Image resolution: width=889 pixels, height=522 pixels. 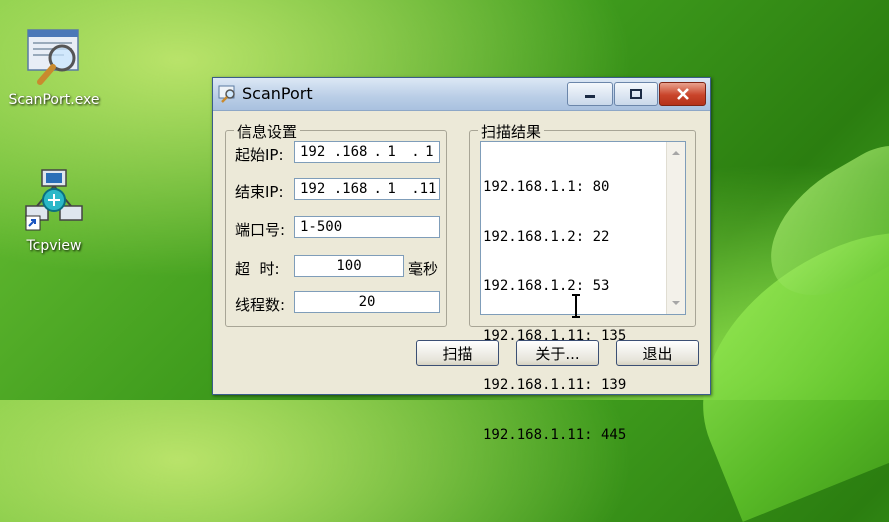 I want to click on ip-octet: .11, so click(x=424, y=189).